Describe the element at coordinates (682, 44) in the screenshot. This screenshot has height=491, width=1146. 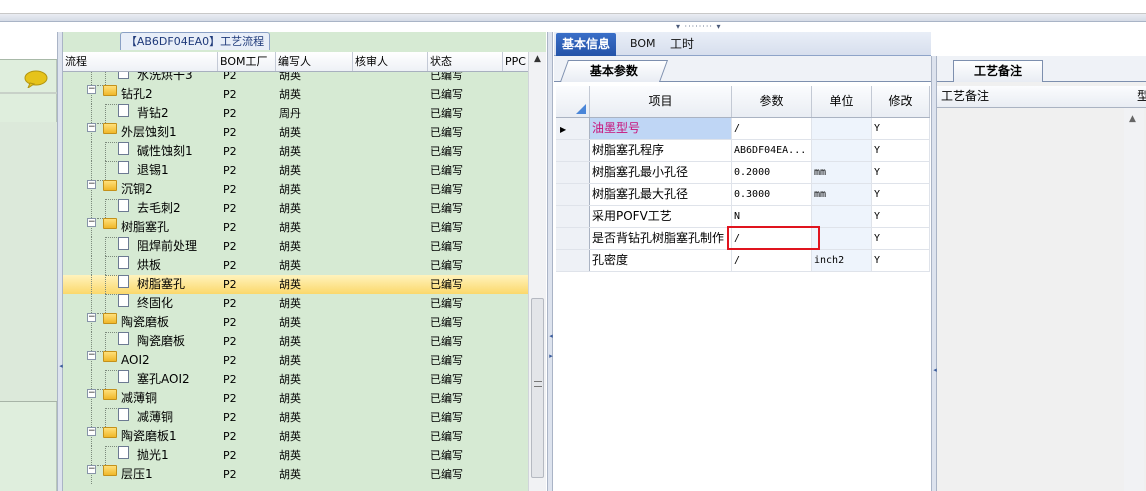
I see `tab-work-hours: 工时` at that location.